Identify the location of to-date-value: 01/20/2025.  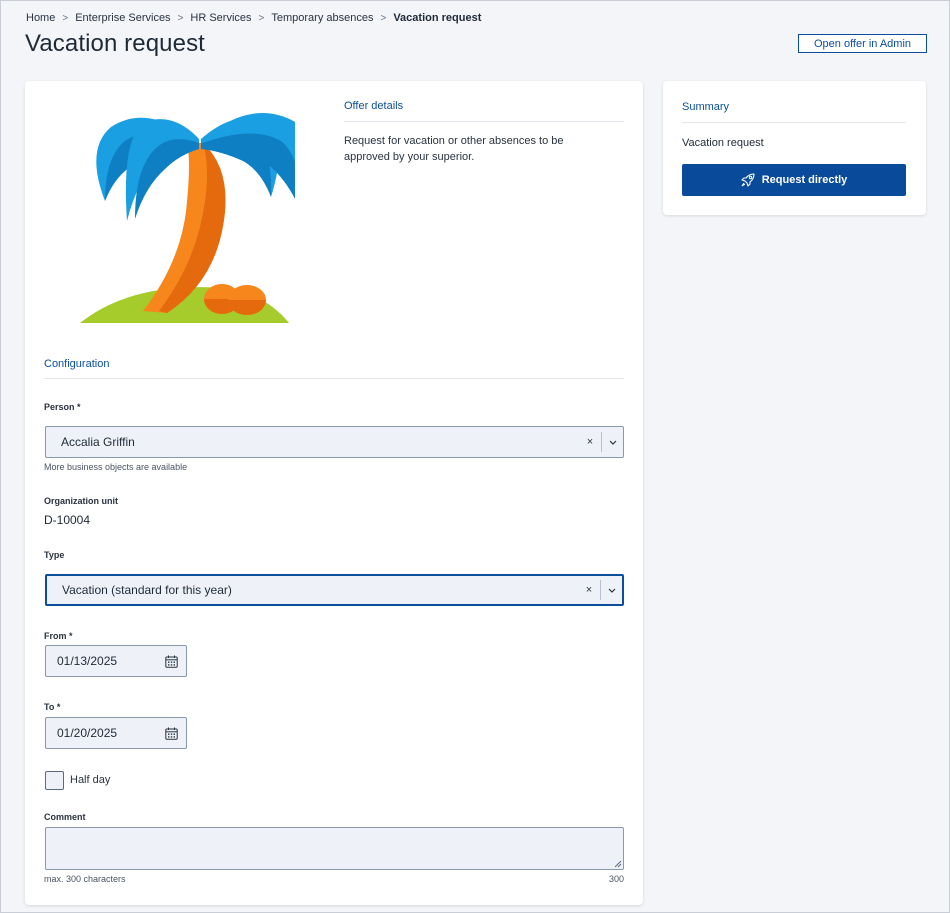
(87, 733).